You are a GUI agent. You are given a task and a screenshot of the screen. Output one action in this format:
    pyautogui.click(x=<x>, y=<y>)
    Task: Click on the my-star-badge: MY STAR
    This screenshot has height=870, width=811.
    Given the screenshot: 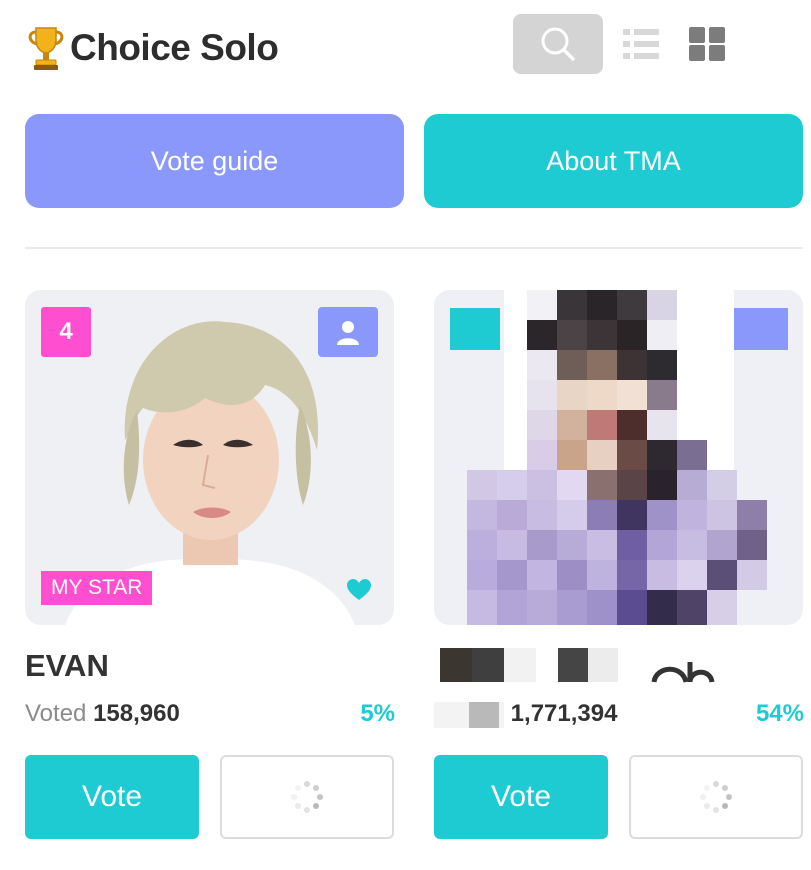 What is the action you would take?
    pyautogui.click(x=97, y=588)
    